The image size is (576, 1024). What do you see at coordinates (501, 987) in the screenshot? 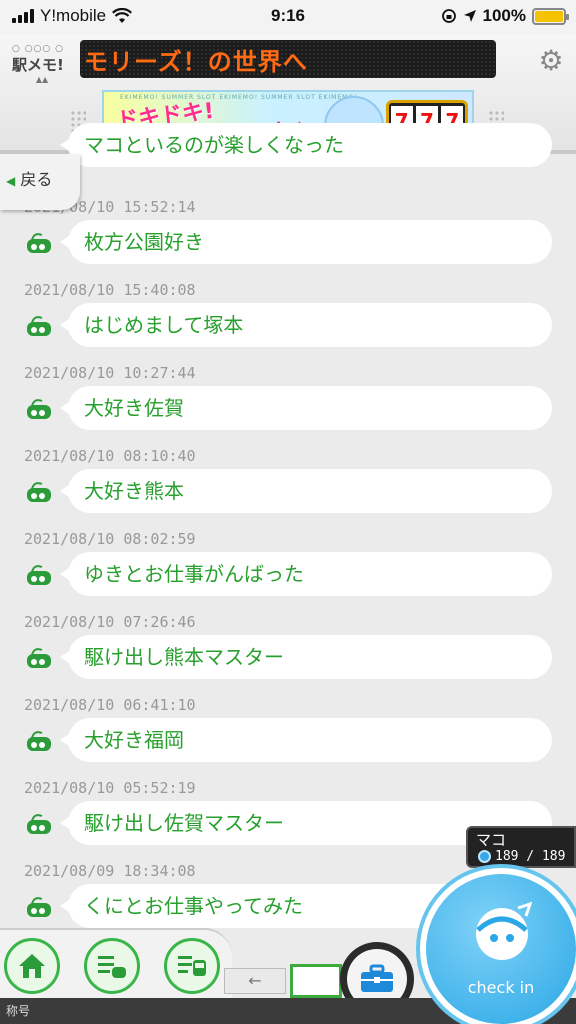
I see `check-in-label: check in` at bounding box center [501, 987].